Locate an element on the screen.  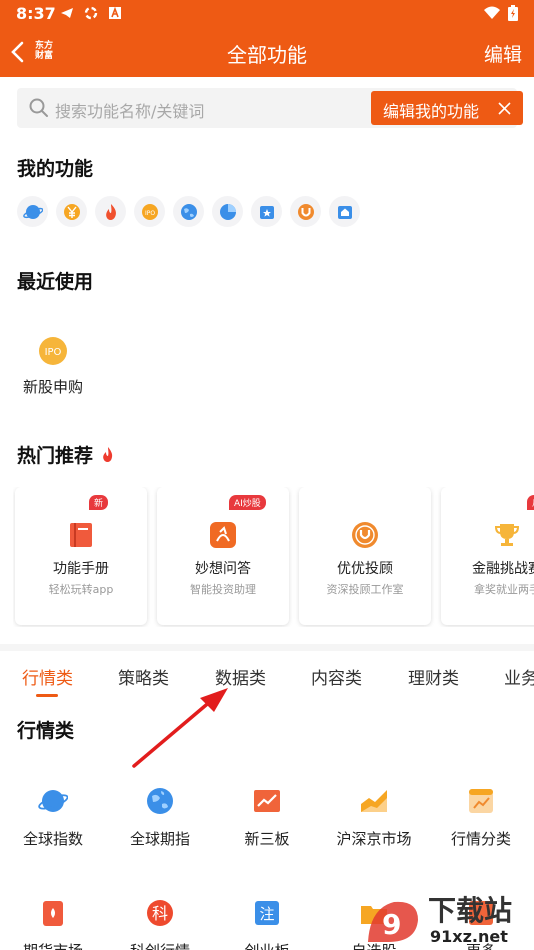
status-bar: 8:37 is located at coordinates (267, 14).